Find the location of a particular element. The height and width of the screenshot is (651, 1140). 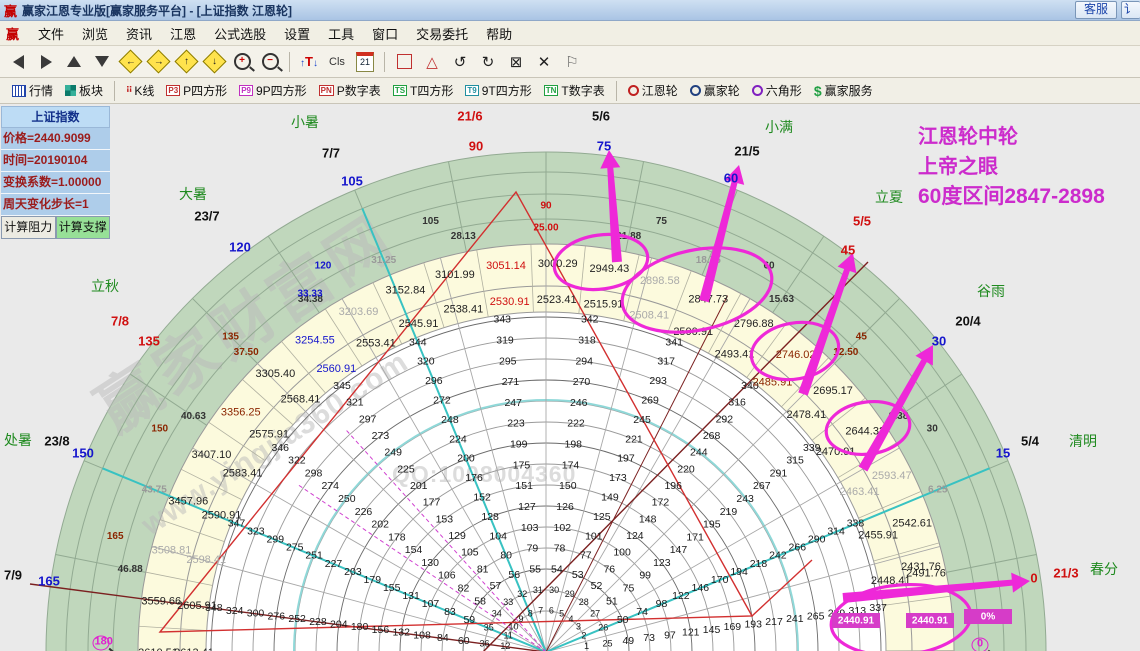

menu-item-1: 浏览 is located at coordinates (95, 33).